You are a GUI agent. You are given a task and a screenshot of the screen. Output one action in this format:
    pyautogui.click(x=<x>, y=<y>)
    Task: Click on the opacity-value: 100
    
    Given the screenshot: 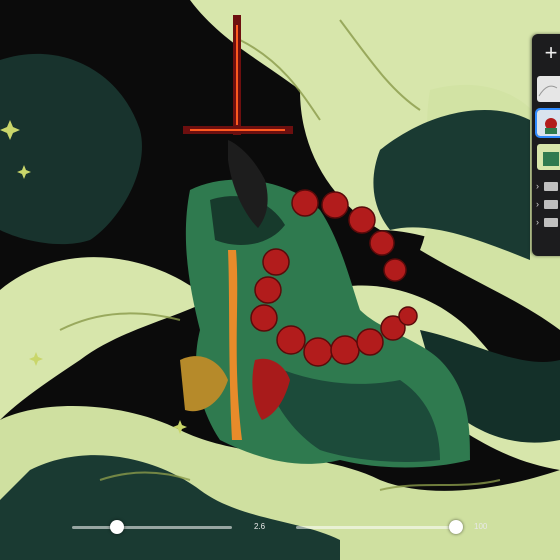 What is the action you would take?
    pyautogui.click(x=481, y=526)
    